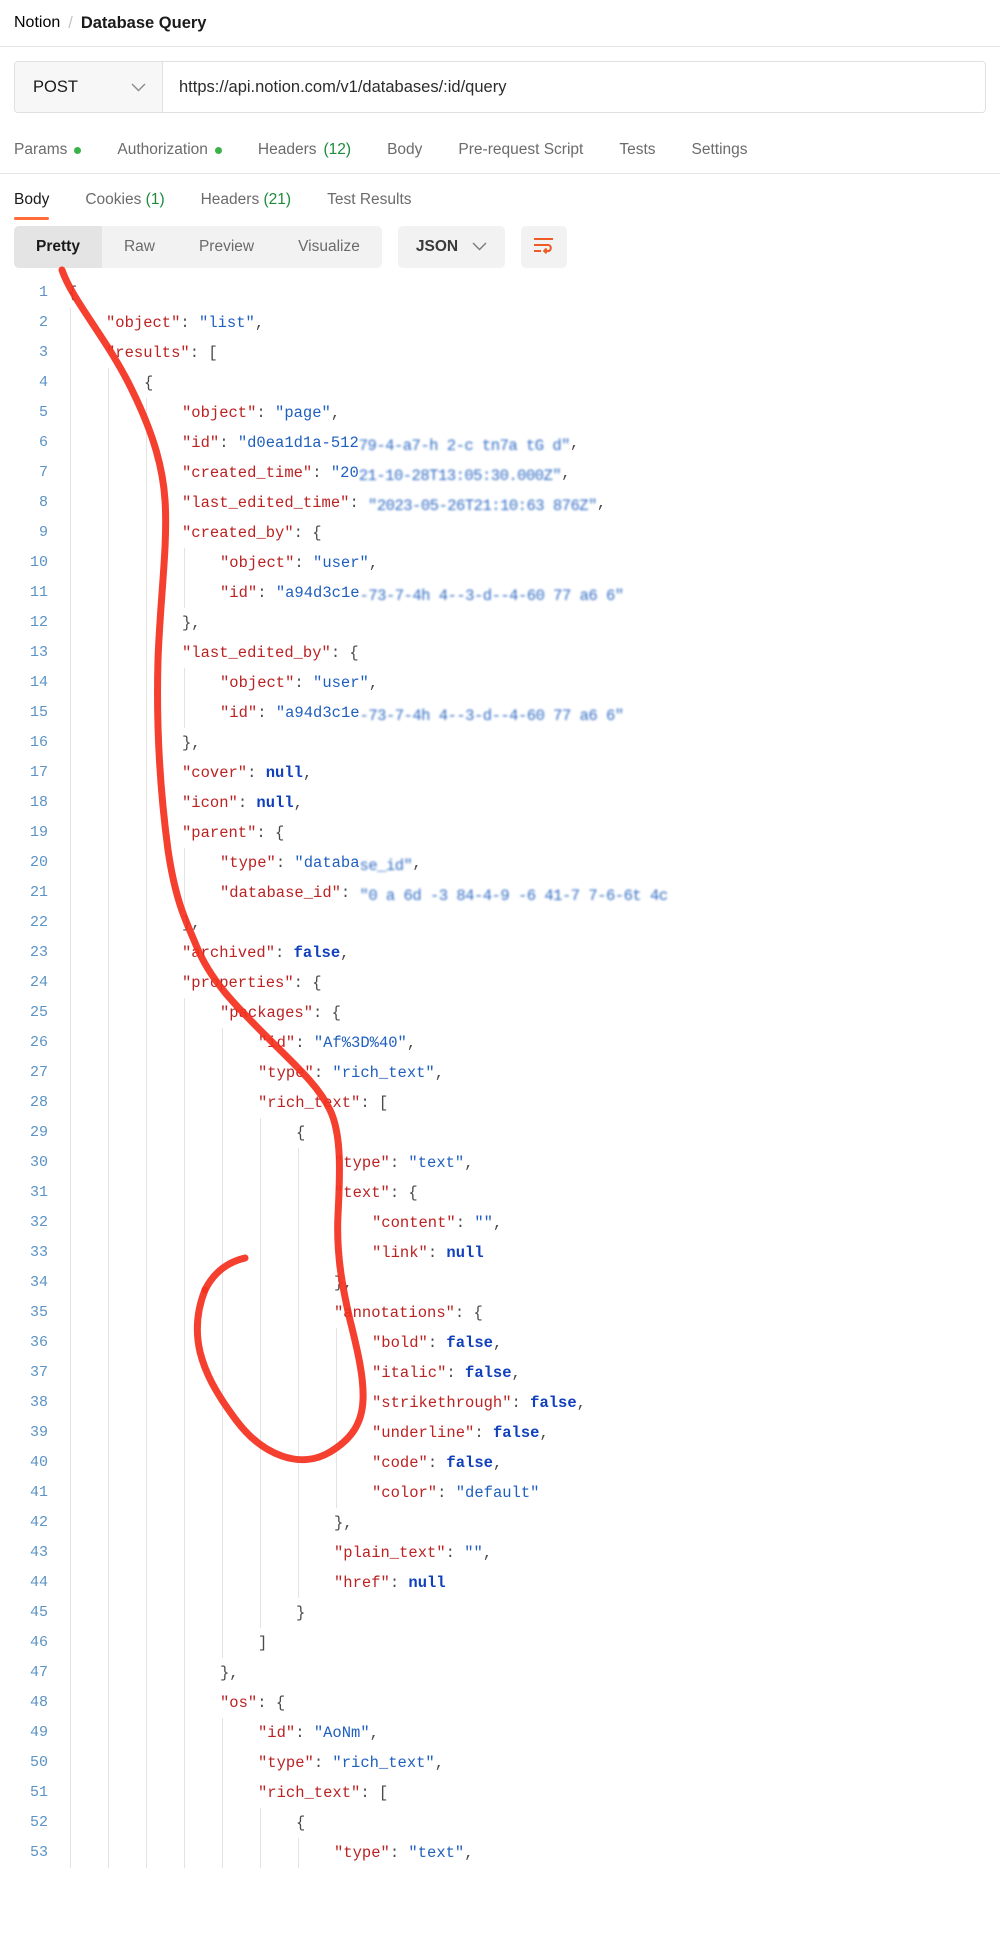 The height and width of the screenshot is (1945, 1000). What do you see at coordinates (55, 86) in the screenshot?
I see `http-method-label: POST` at bounding box center [55, 86].